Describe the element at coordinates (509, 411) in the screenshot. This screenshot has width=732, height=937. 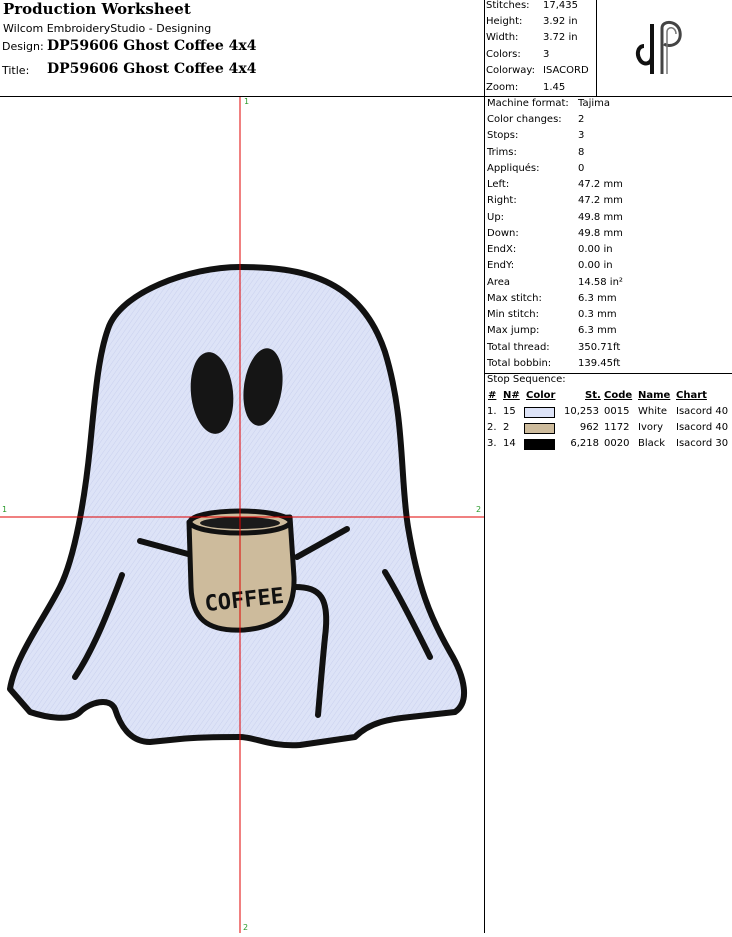
I see `row-needle: 15` at that location.